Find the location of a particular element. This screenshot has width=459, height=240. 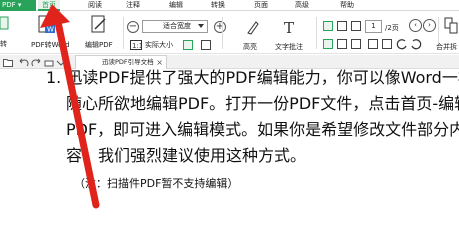

menu-read: 阅读 is located at coordinates (95, 5).